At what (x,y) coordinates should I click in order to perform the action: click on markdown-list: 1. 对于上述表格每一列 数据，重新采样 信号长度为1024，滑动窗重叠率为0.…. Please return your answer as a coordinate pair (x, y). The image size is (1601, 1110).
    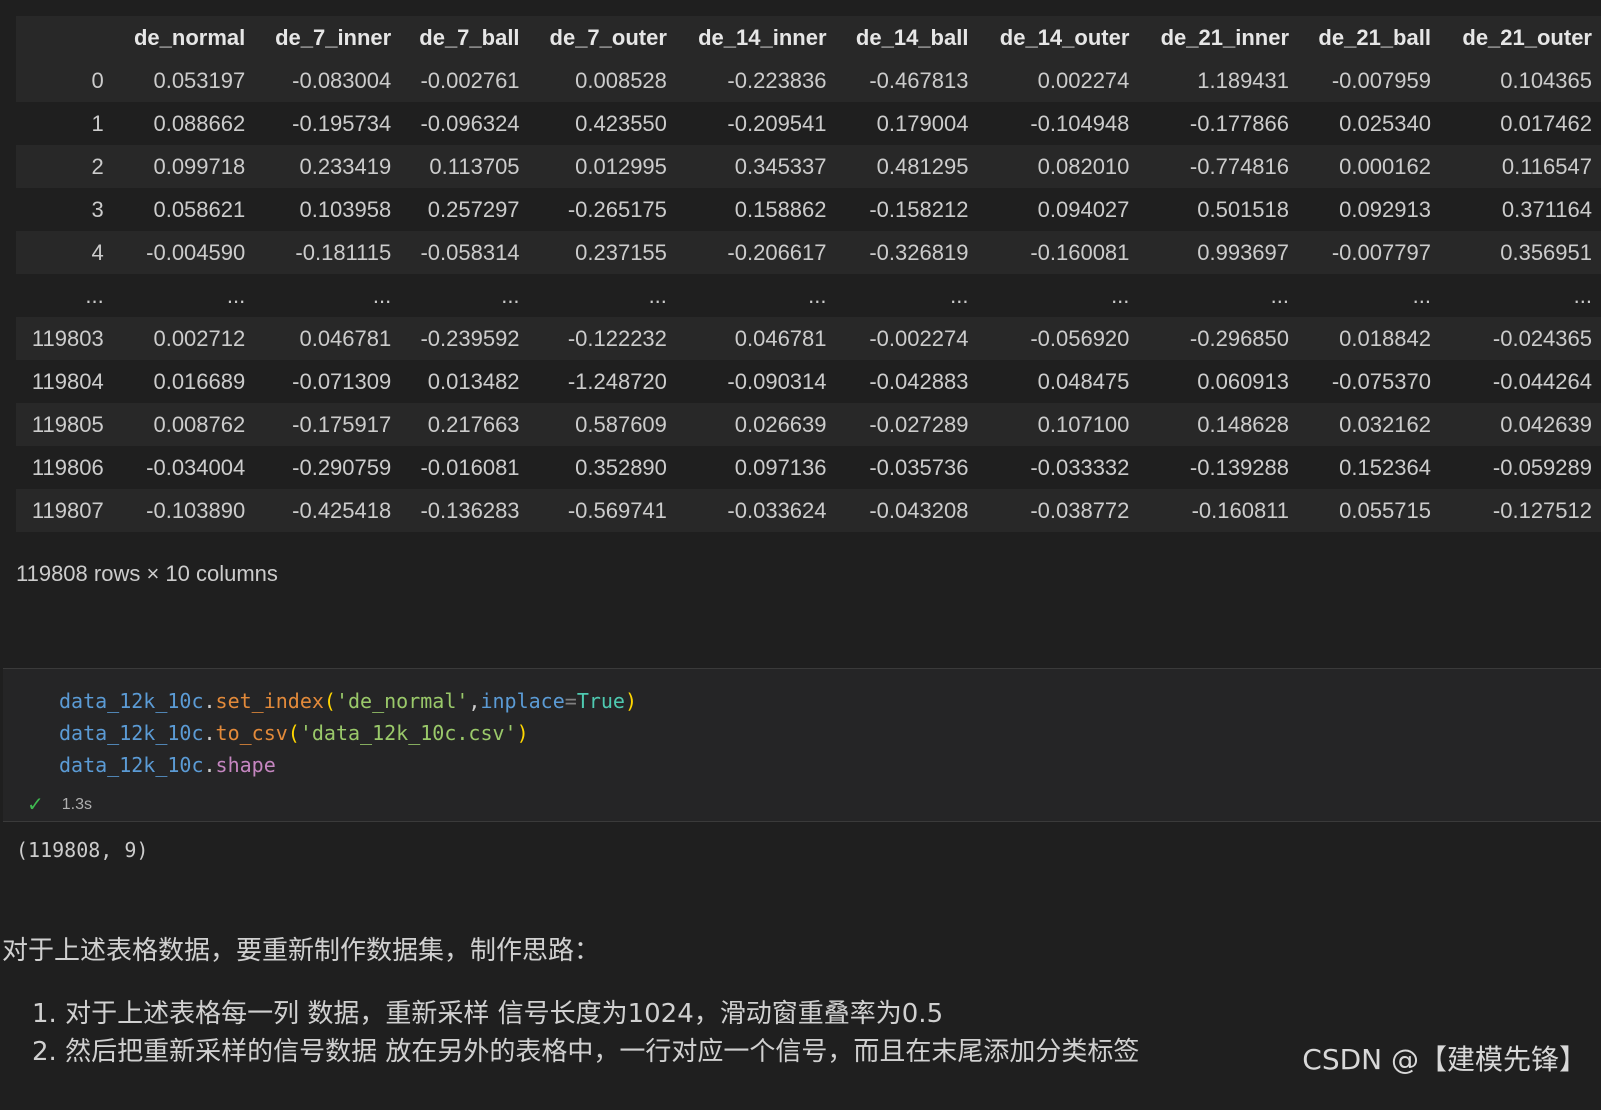
    Looking at the image, I should click on (585, 1033).